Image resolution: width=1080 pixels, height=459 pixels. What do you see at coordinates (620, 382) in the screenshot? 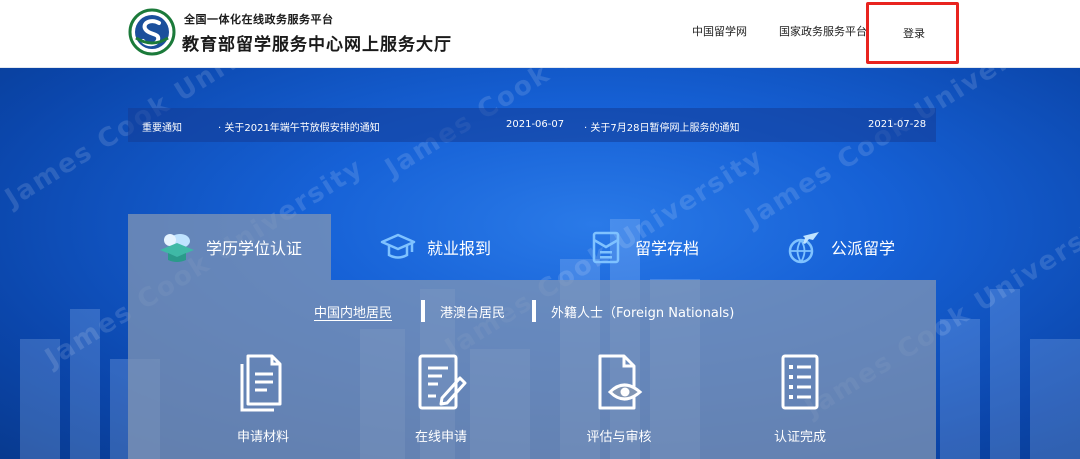
I see `document-eye-icon` at bounding box center [620, 382].